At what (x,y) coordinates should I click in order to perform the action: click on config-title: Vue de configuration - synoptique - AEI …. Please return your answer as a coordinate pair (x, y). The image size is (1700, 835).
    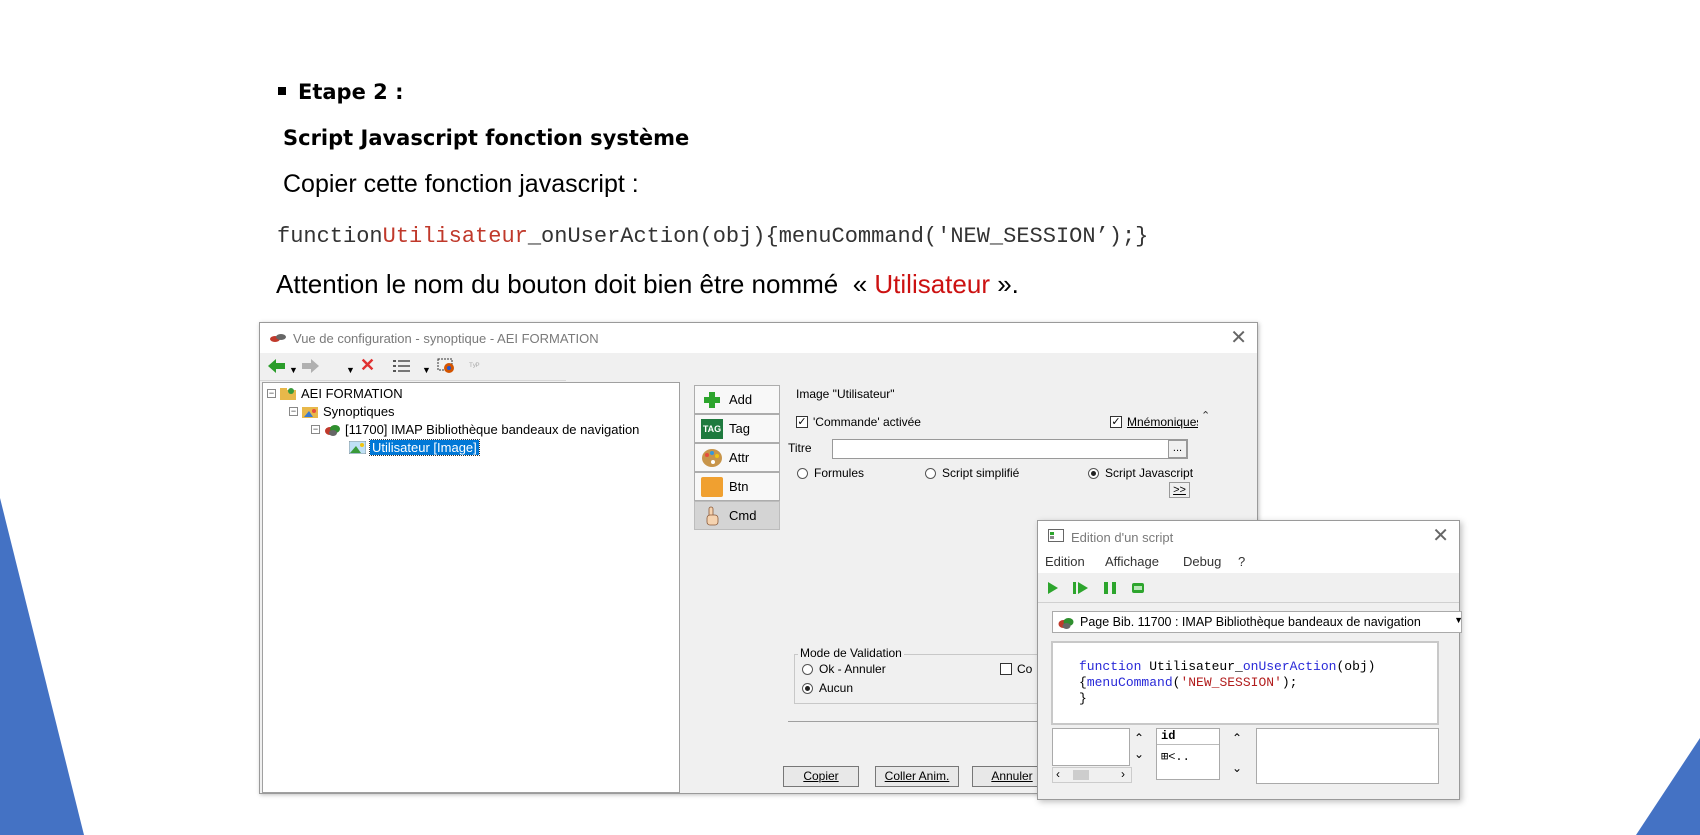
    Looking at the image, I should click on (446, 338).